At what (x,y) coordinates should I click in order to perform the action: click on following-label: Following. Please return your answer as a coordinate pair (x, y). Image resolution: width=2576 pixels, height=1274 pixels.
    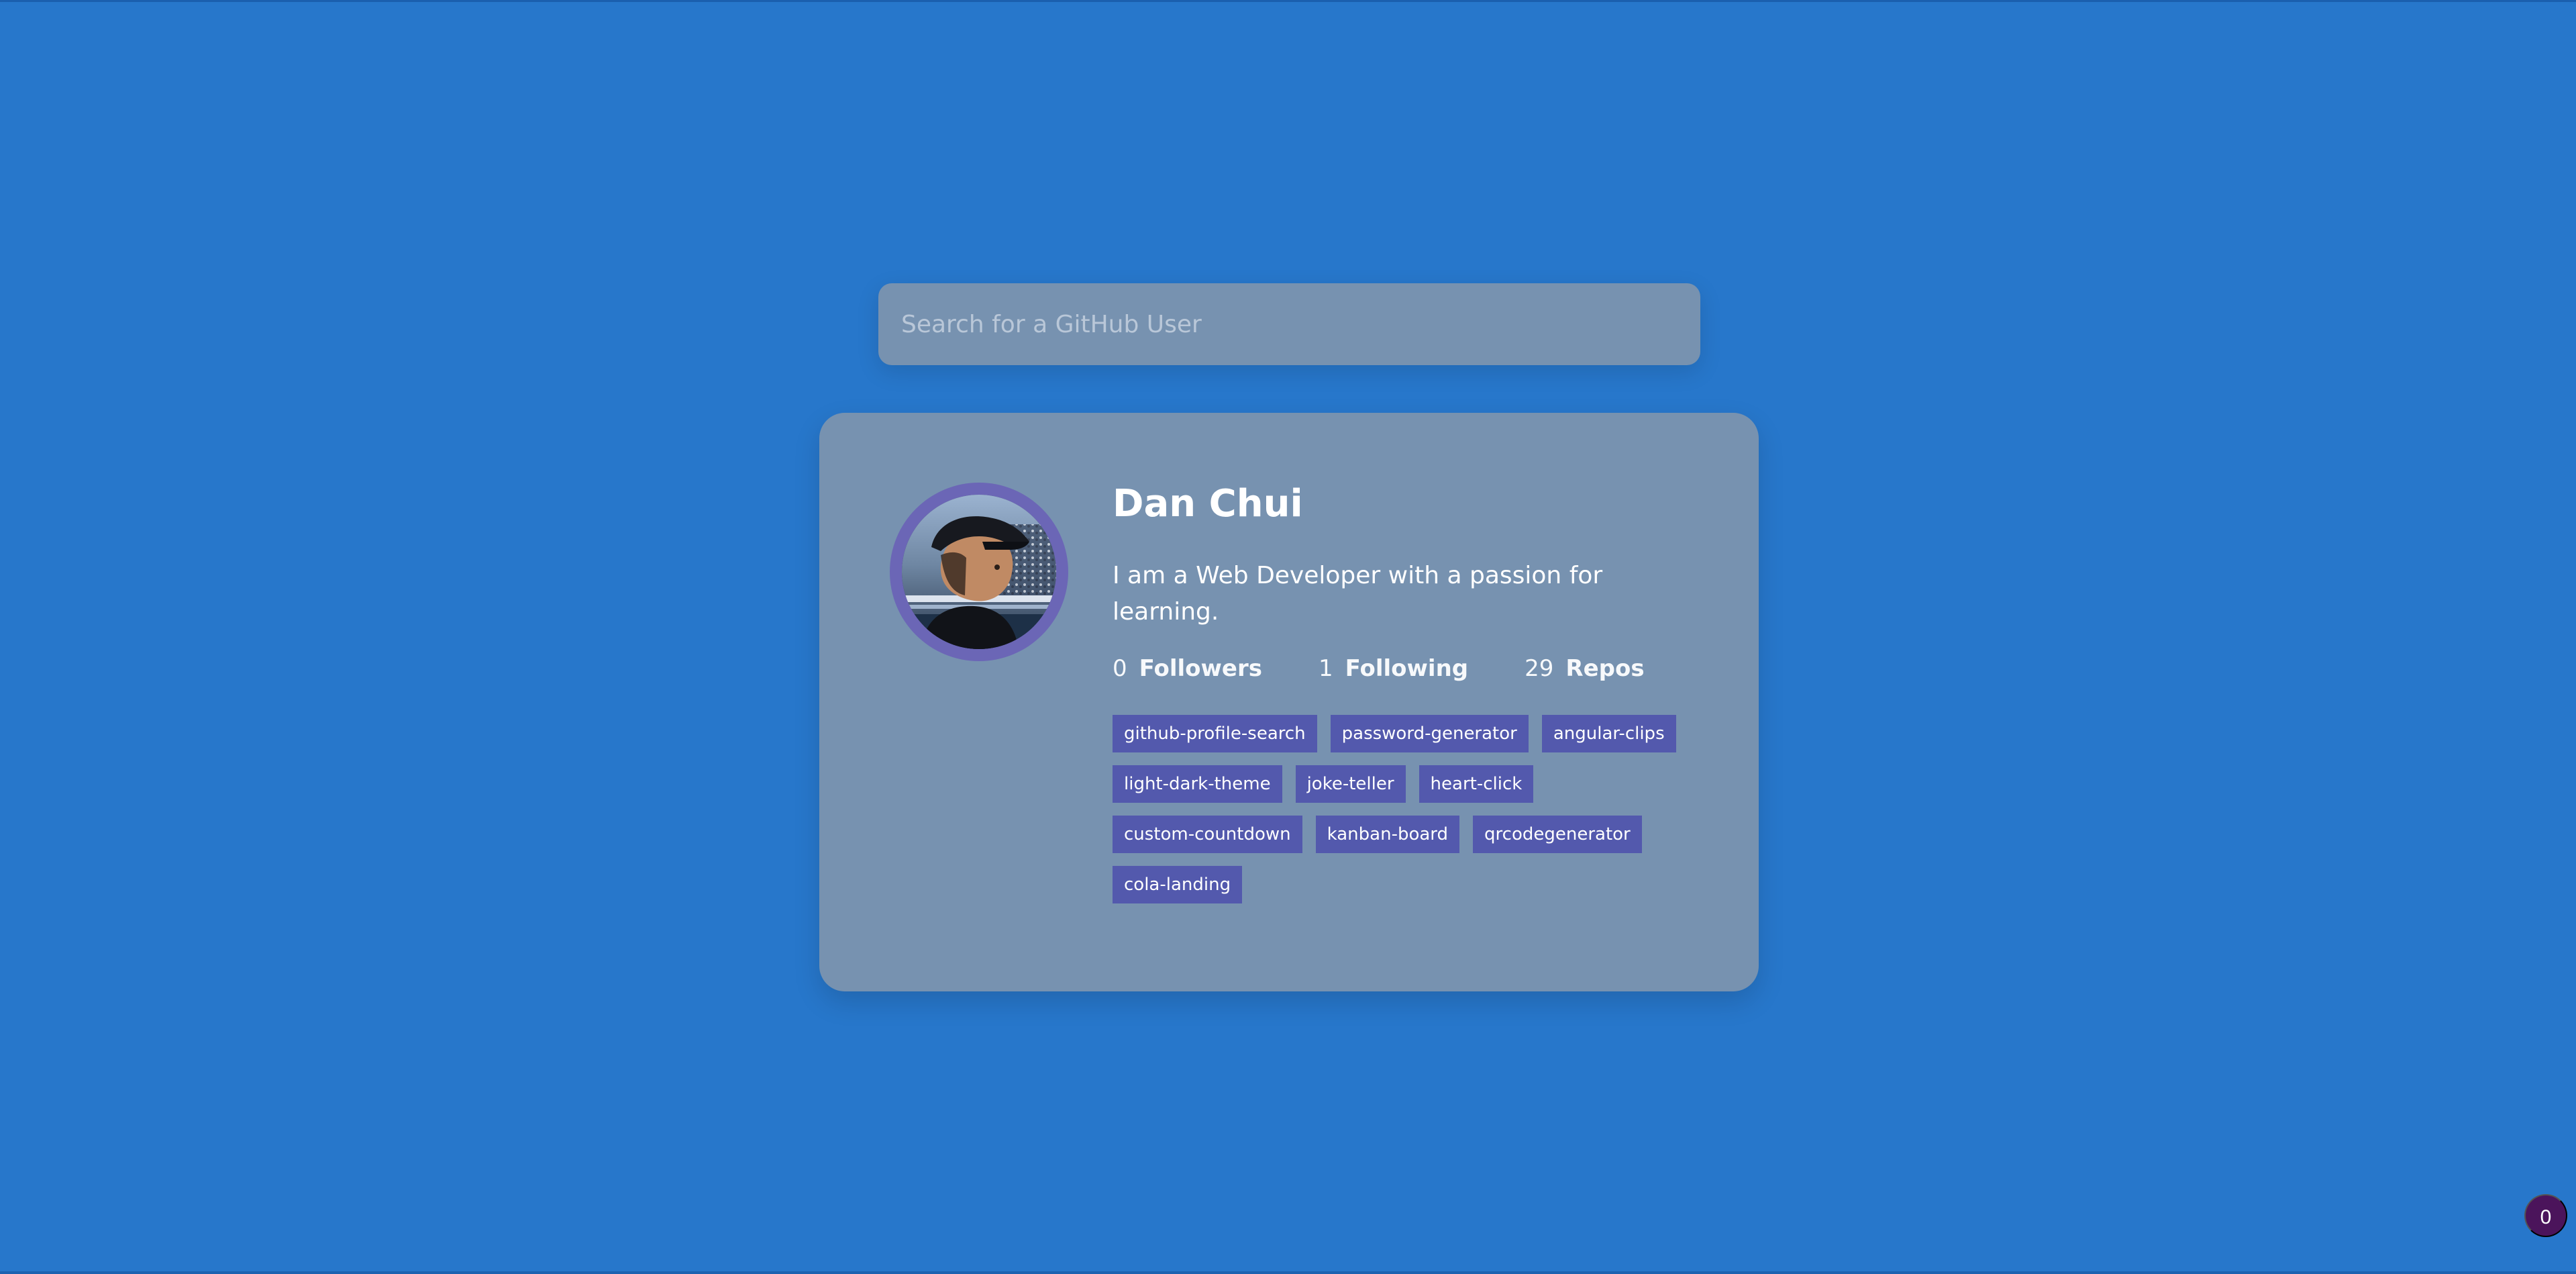
    Looking at the image, I should click on (1407, 668).